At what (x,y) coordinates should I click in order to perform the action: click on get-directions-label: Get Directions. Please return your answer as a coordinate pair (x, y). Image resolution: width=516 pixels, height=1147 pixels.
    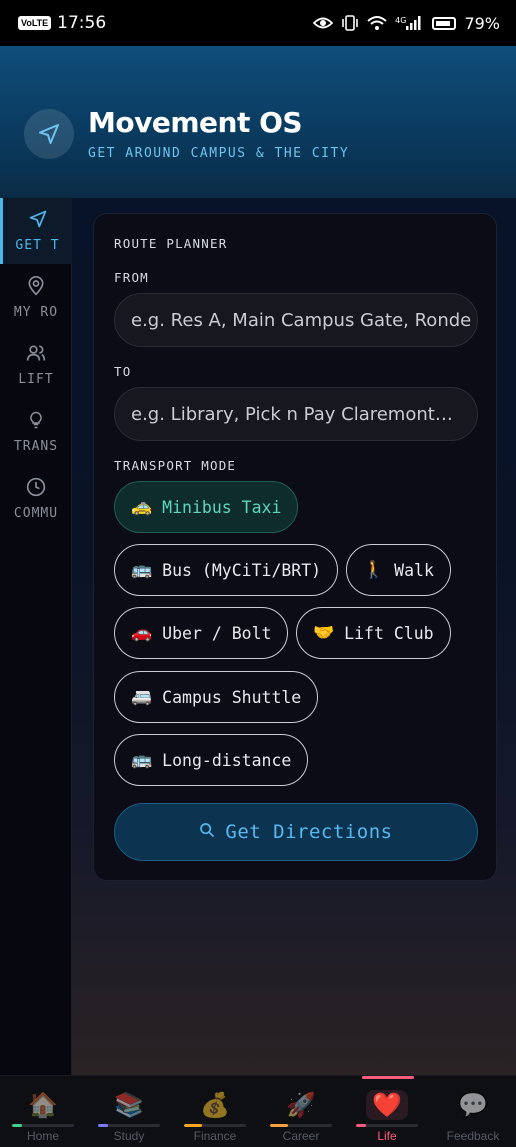
    Looking at the image, I should click on (309, 832).